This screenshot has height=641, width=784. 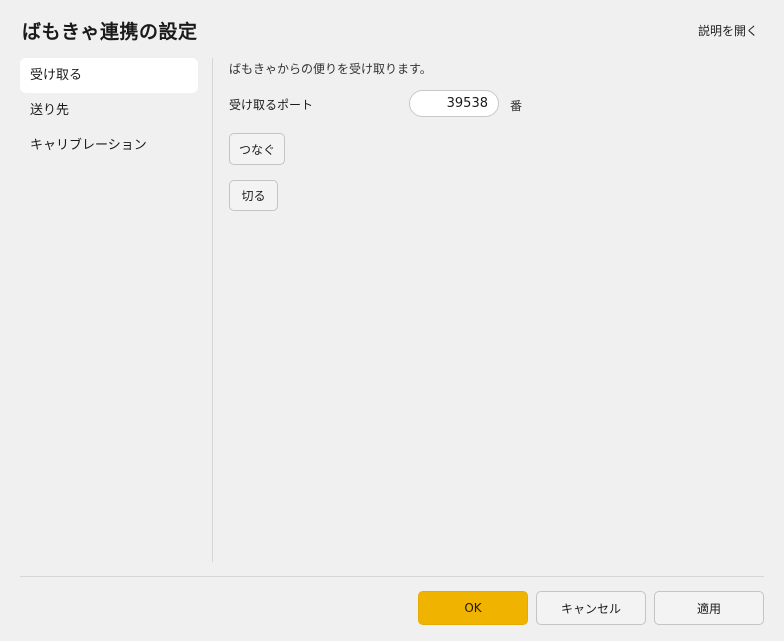 What do you see at coordinates (728, 30) in the screenshot?
I see `help-link: 説明を開く` at bounding box center [728, 30].